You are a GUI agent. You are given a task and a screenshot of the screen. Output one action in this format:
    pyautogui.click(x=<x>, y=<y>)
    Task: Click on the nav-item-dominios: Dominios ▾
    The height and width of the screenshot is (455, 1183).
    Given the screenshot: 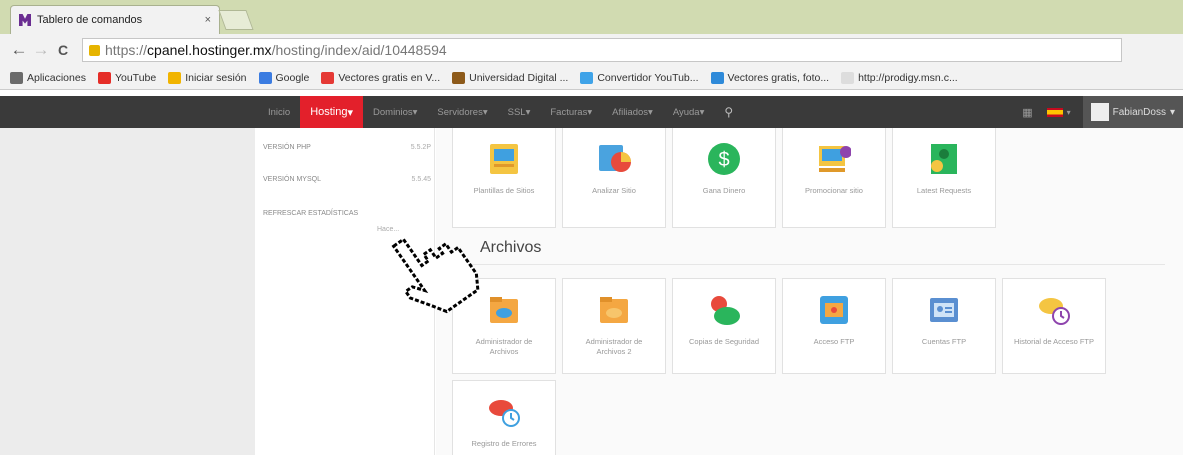 What is the action you would take?
    pyautogui.click(x=395, y=112)
    